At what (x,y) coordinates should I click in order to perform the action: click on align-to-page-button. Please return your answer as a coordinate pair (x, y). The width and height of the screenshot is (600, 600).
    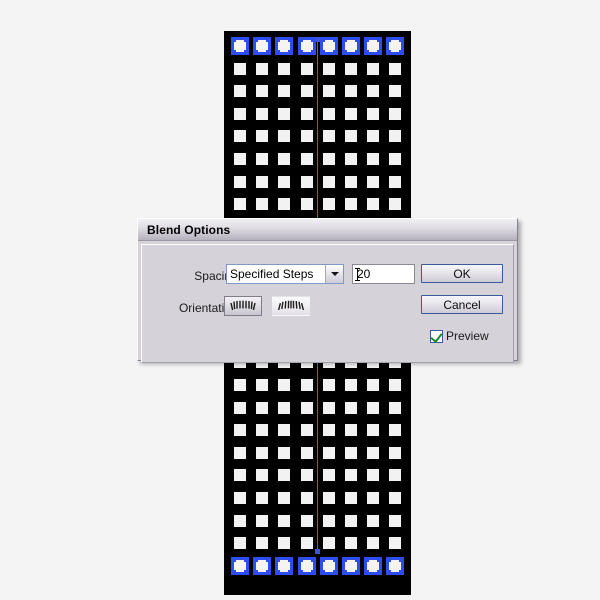
    Looking at the image, I should click on (291, 306).